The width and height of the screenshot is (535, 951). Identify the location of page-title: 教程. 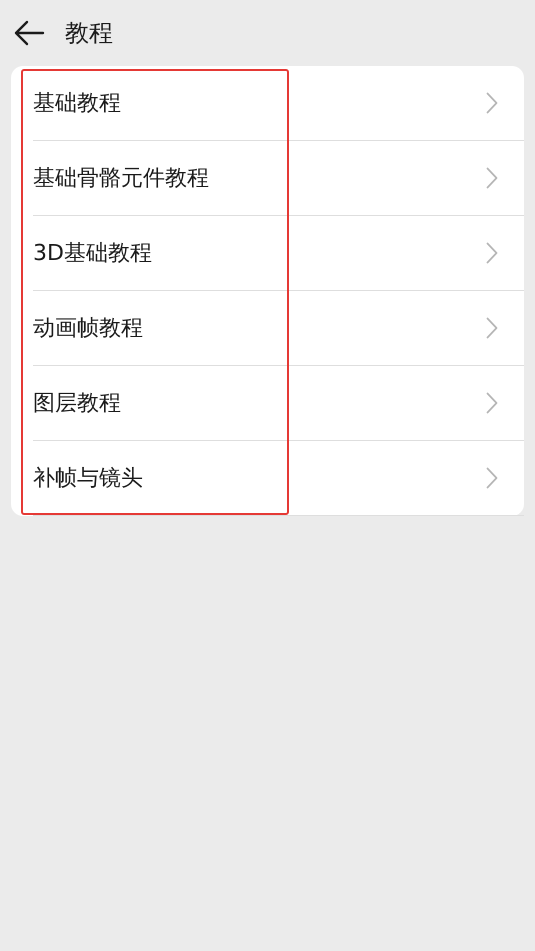
(89, 33).